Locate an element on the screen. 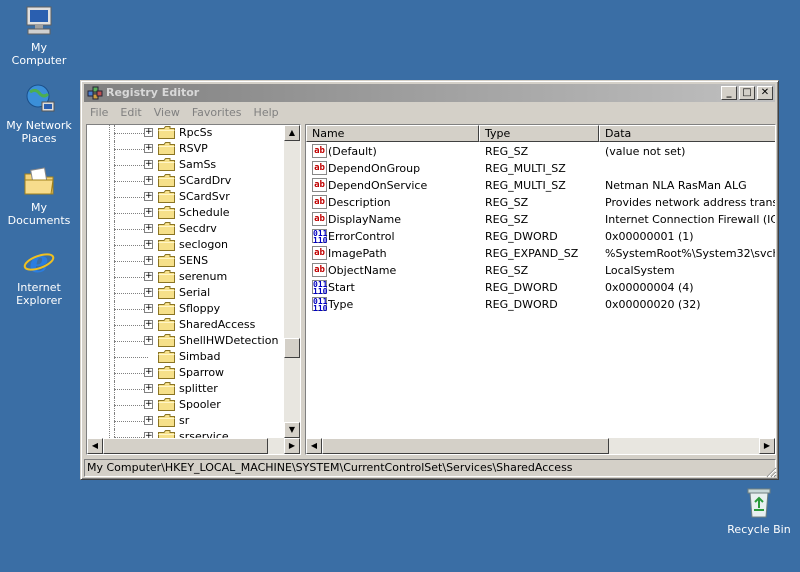  tree-horizontal-scrollbar: ◀ ▶ is located at coordinates (193, 446).